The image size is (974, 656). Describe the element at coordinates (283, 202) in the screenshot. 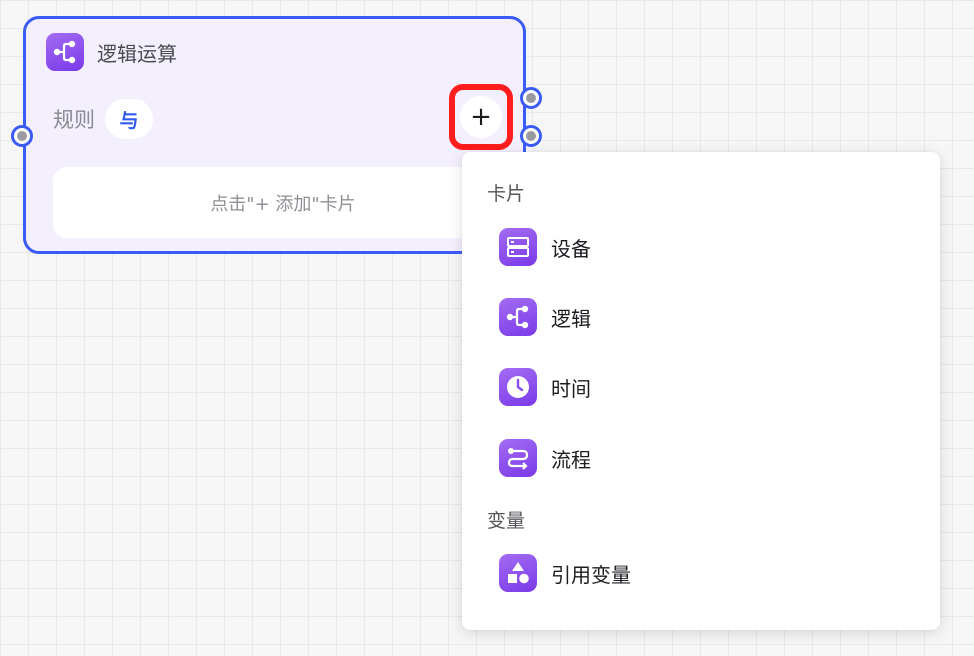

I see `card-drop-placeholder: 点击"+ 添加"卡片` at that location.